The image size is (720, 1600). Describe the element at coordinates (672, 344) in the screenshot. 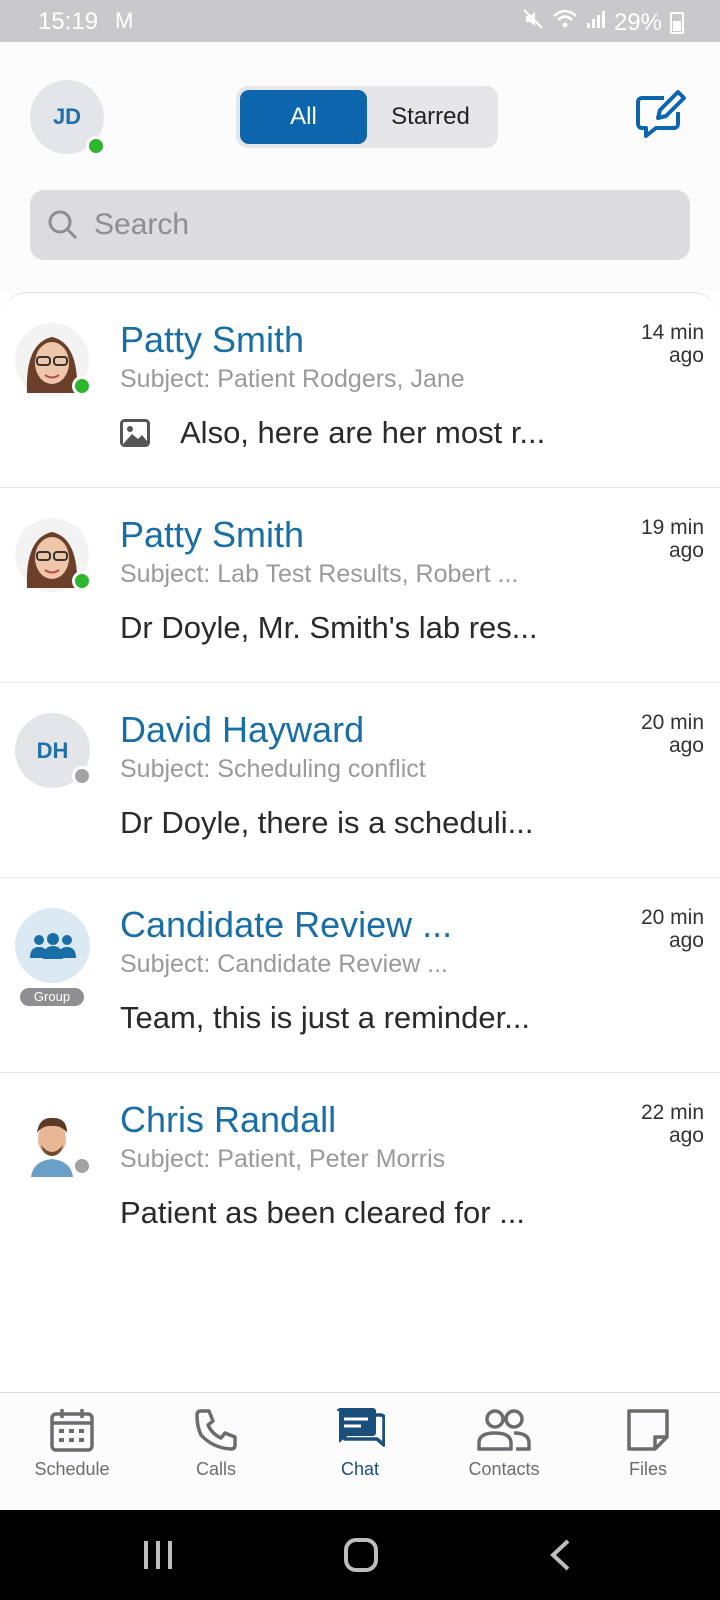

I see `chat-time: 14 min ago` at that location.